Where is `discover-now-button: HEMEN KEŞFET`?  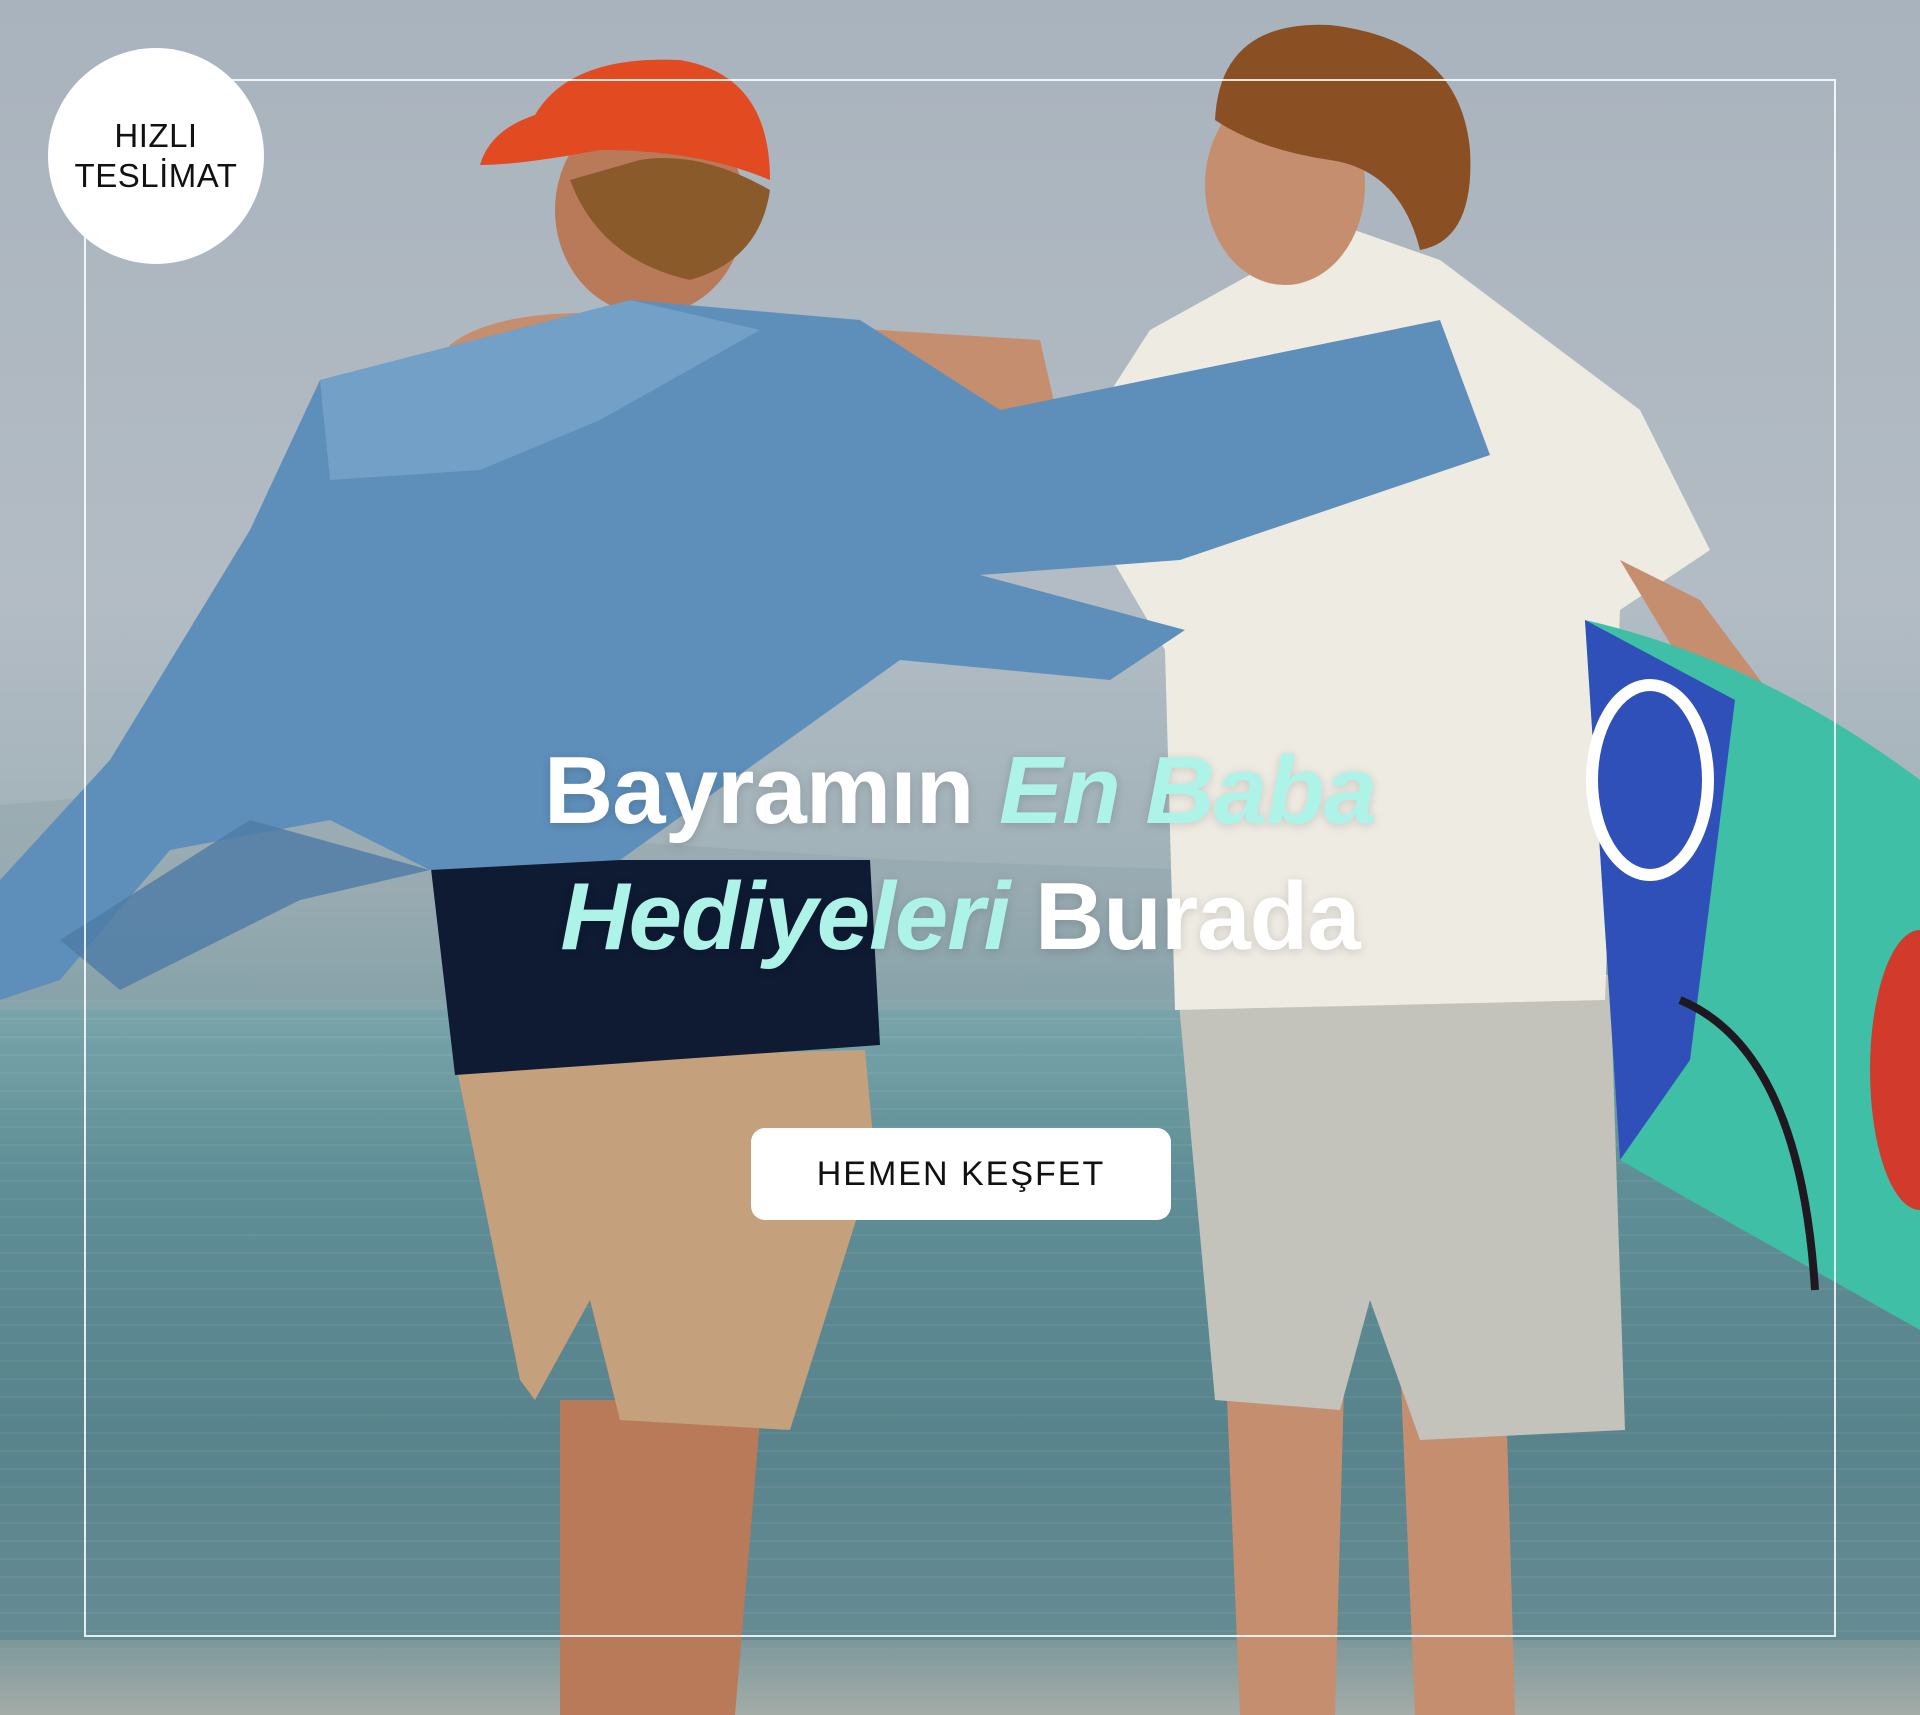 discover-now-button: HEMEN KEŞFET is located at coordinates (961, 1174).